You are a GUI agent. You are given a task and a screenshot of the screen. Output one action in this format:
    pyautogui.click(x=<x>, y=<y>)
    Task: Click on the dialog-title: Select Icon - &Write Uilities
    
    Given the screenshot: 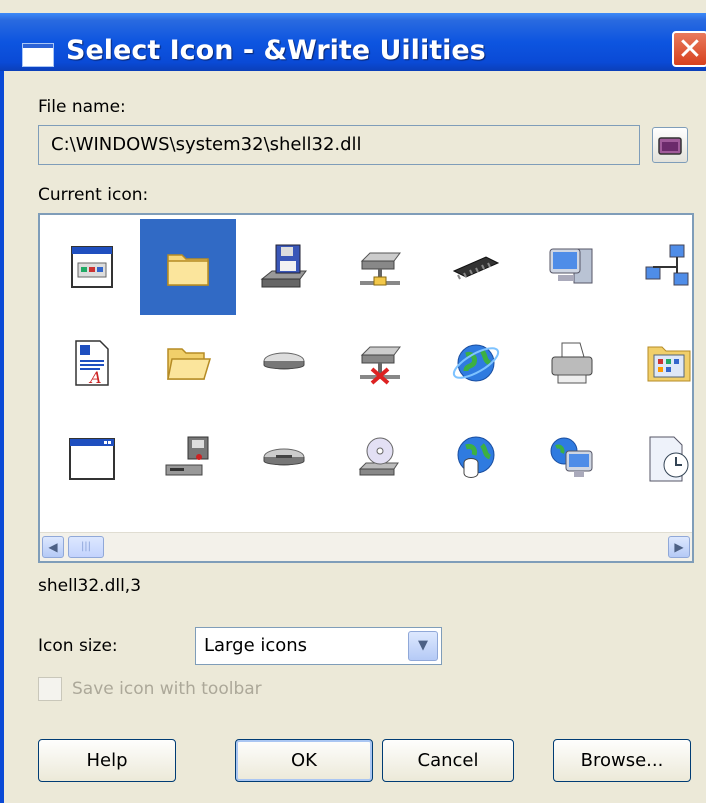 What is the action you would take?
    pyautogui.click(x=276, y=50)
    